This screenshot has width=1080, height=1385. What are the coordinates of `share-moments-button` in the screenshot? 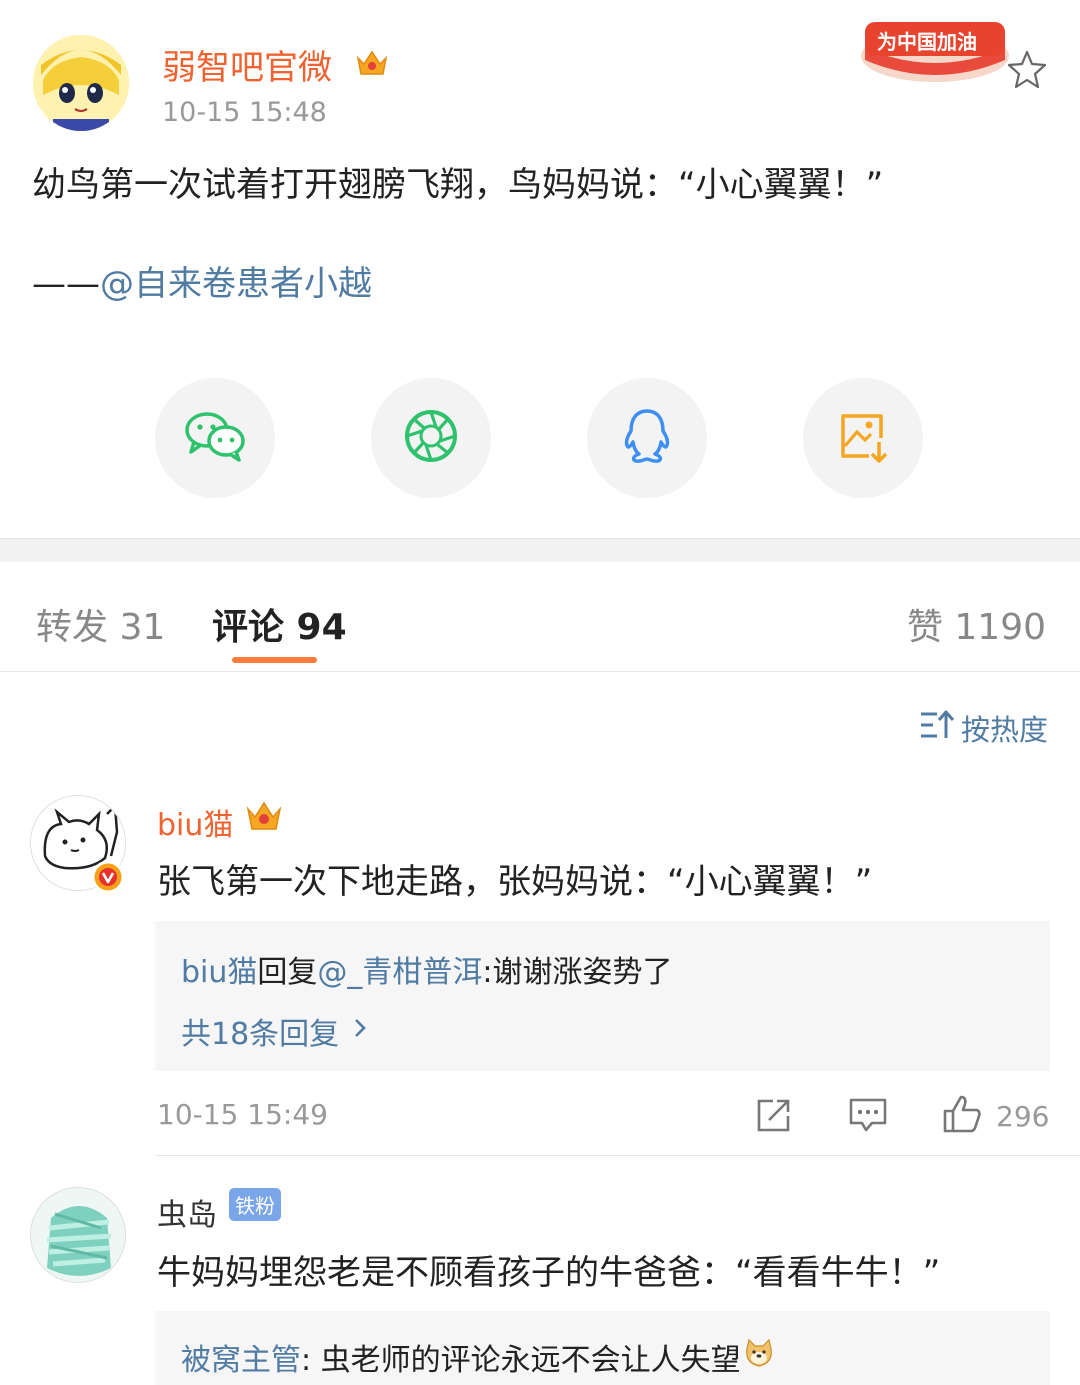 It's located at (431, 438).